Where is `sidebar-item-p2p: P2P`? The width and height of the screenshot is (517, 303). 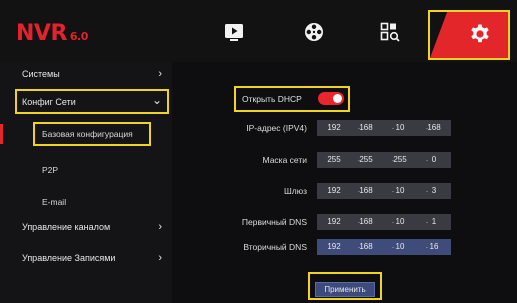
sidebar-item-p2p: P2P is located at coordinates (86, 170).